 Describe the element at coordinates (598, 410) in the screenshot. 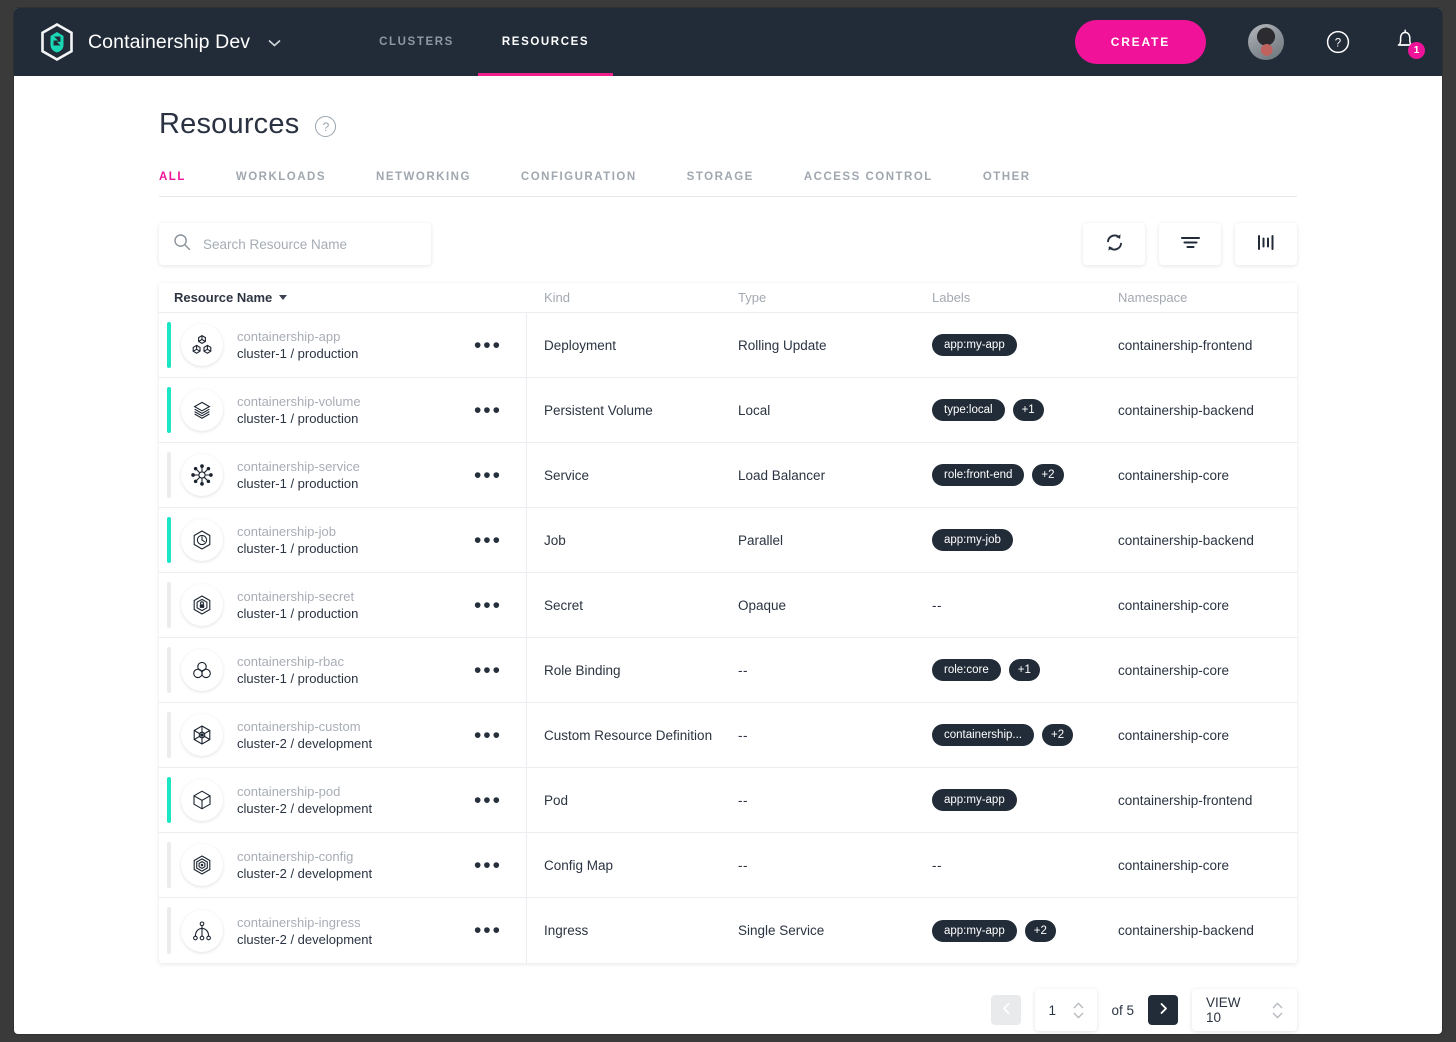

I see `row-kind: Persistent Volume` at that location.